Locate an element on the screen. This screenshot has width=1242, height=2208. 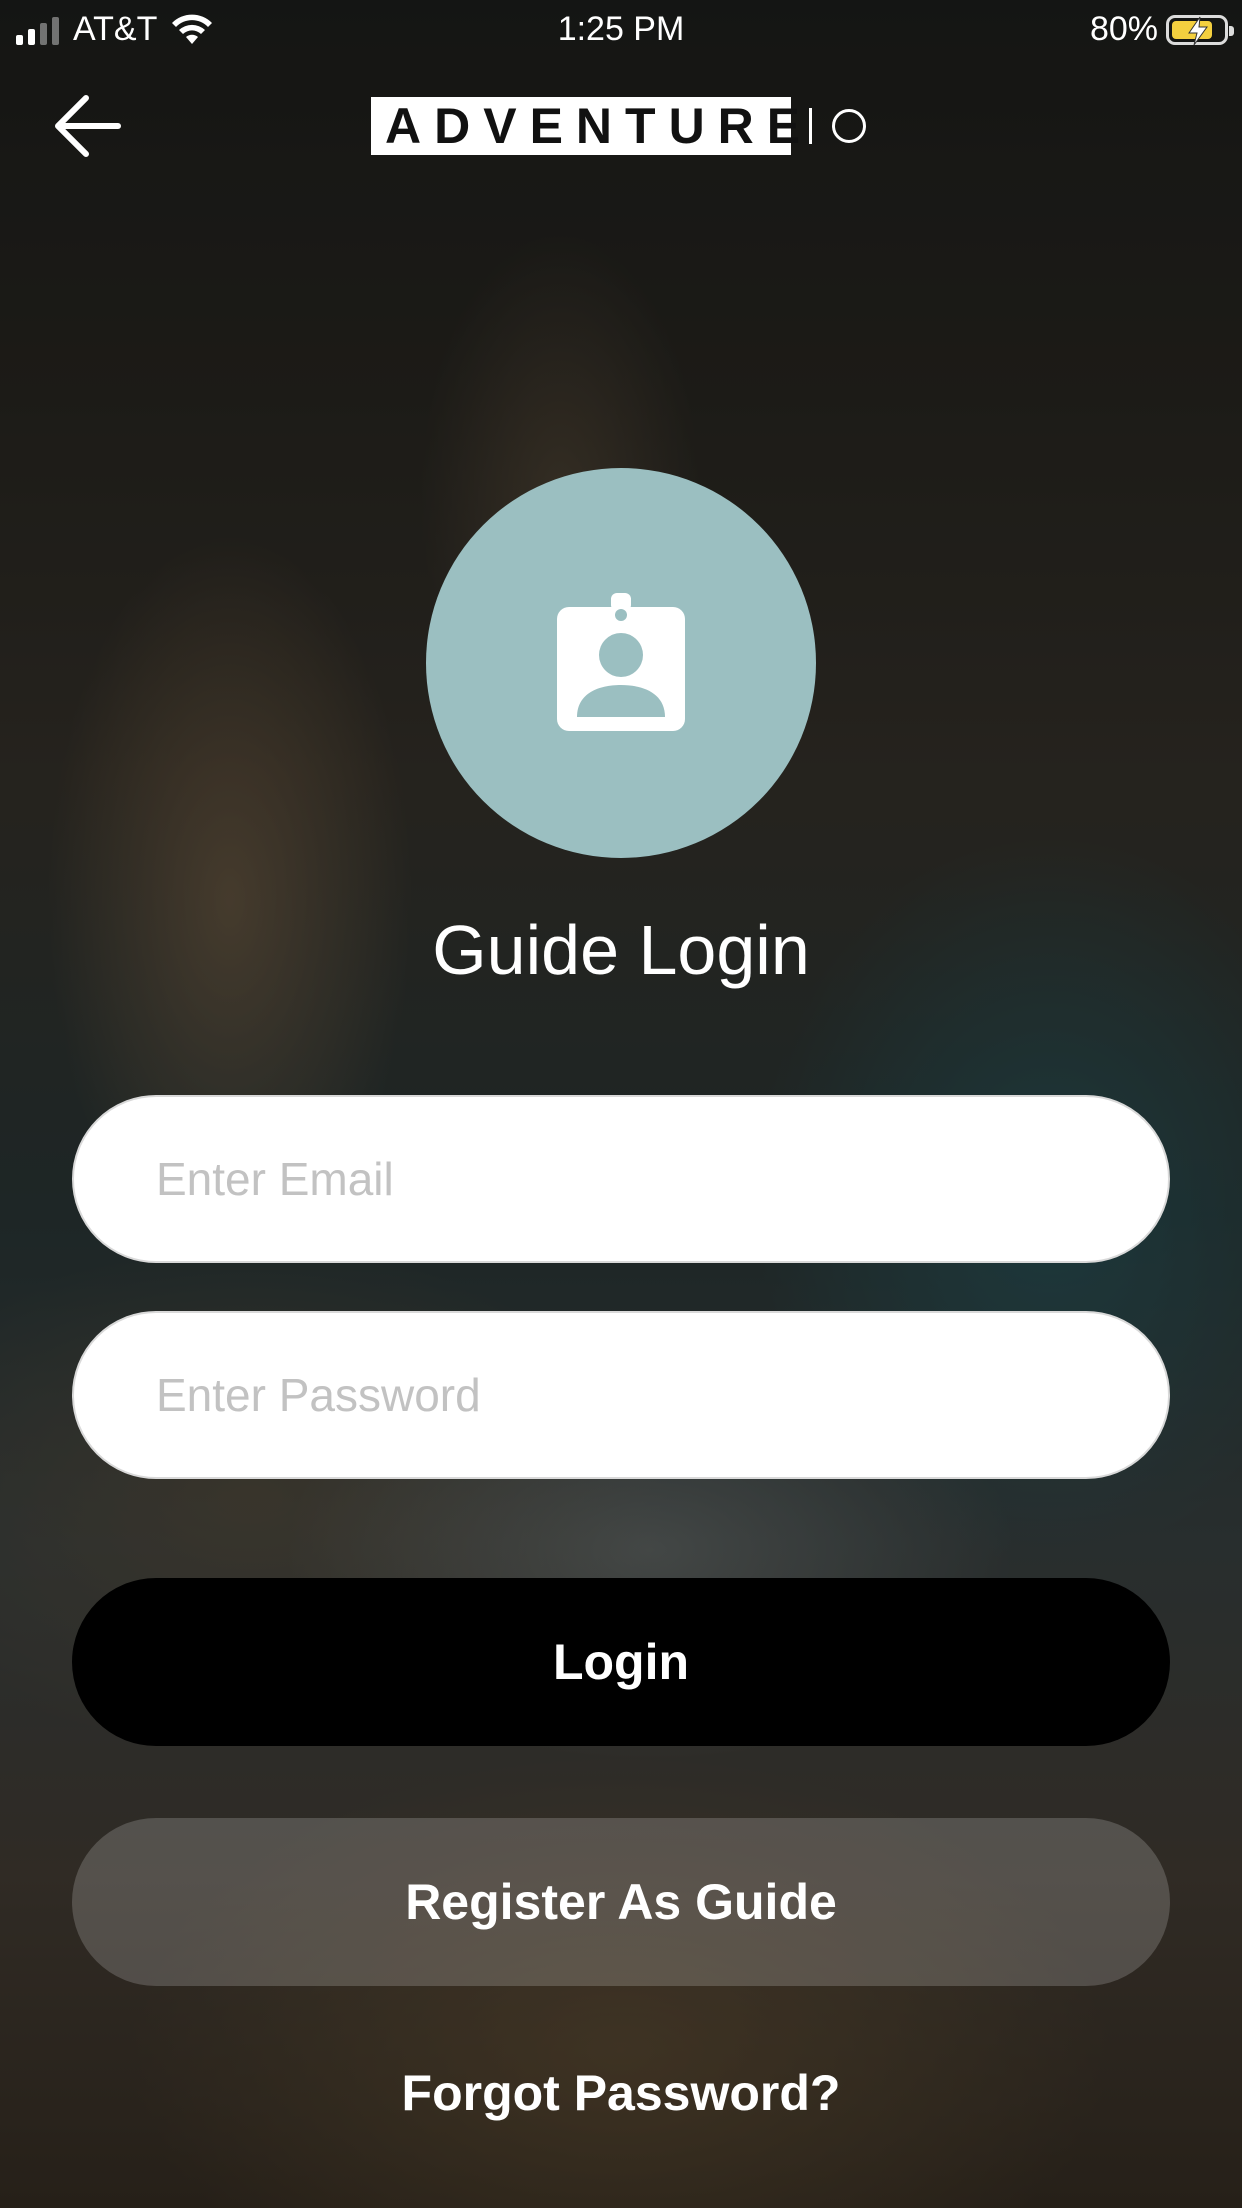
battery-cap is located at coordinates (1231, 30).